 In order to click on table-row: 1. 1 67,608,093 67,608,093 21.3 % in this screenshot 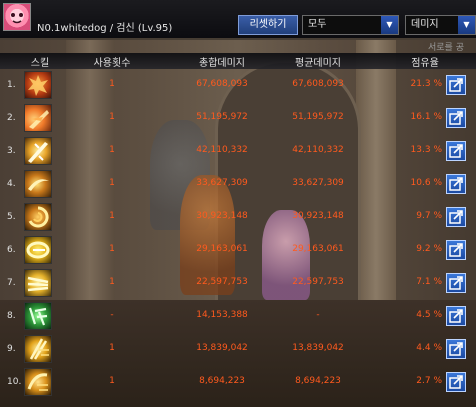, I will do `click(238, 85)`.